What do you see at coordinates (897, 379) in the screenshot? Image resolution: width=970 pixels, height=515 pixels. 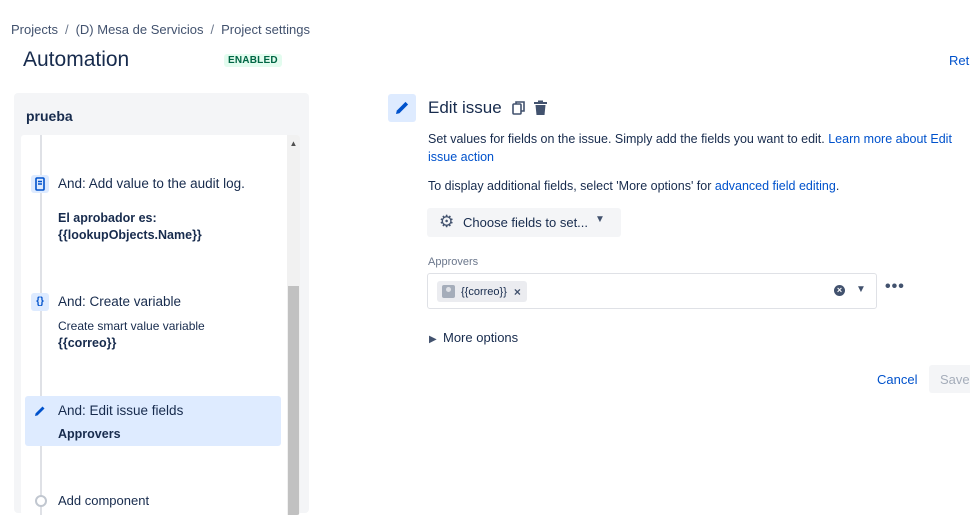 I see `cancel-button: Cancel` at bounding box center [897, 379].